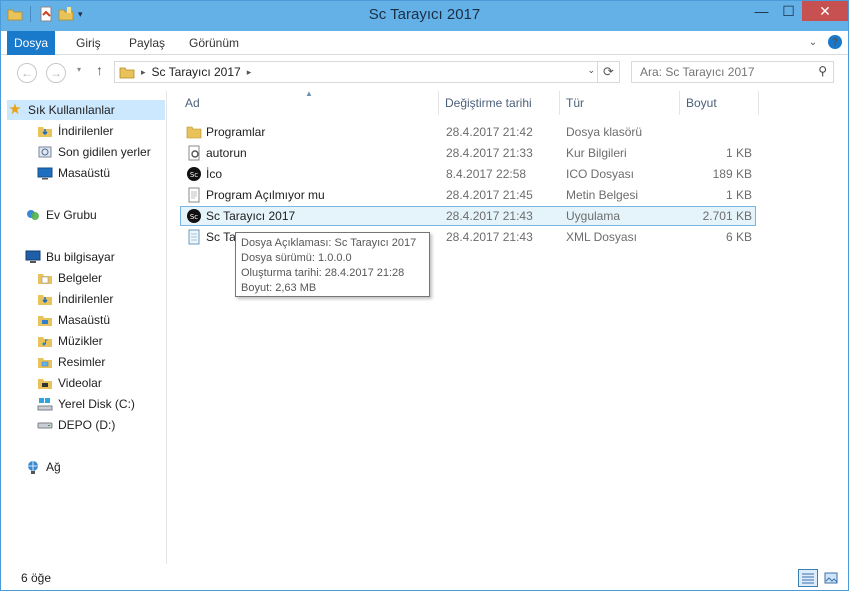 Image resolution: width=849 pixels, height=591 pixels. I want to click on sc-icon: Sc, so click(194, 174).